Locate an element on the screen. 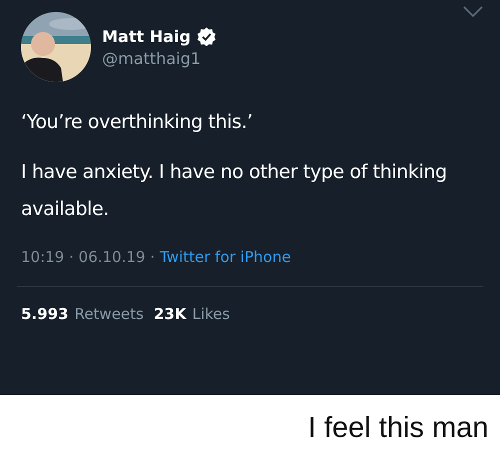 The width and height of the screenshot is (500, 455). tweet-text: ‘You’re overthinking this.’ is located at coordinates (137, 122).